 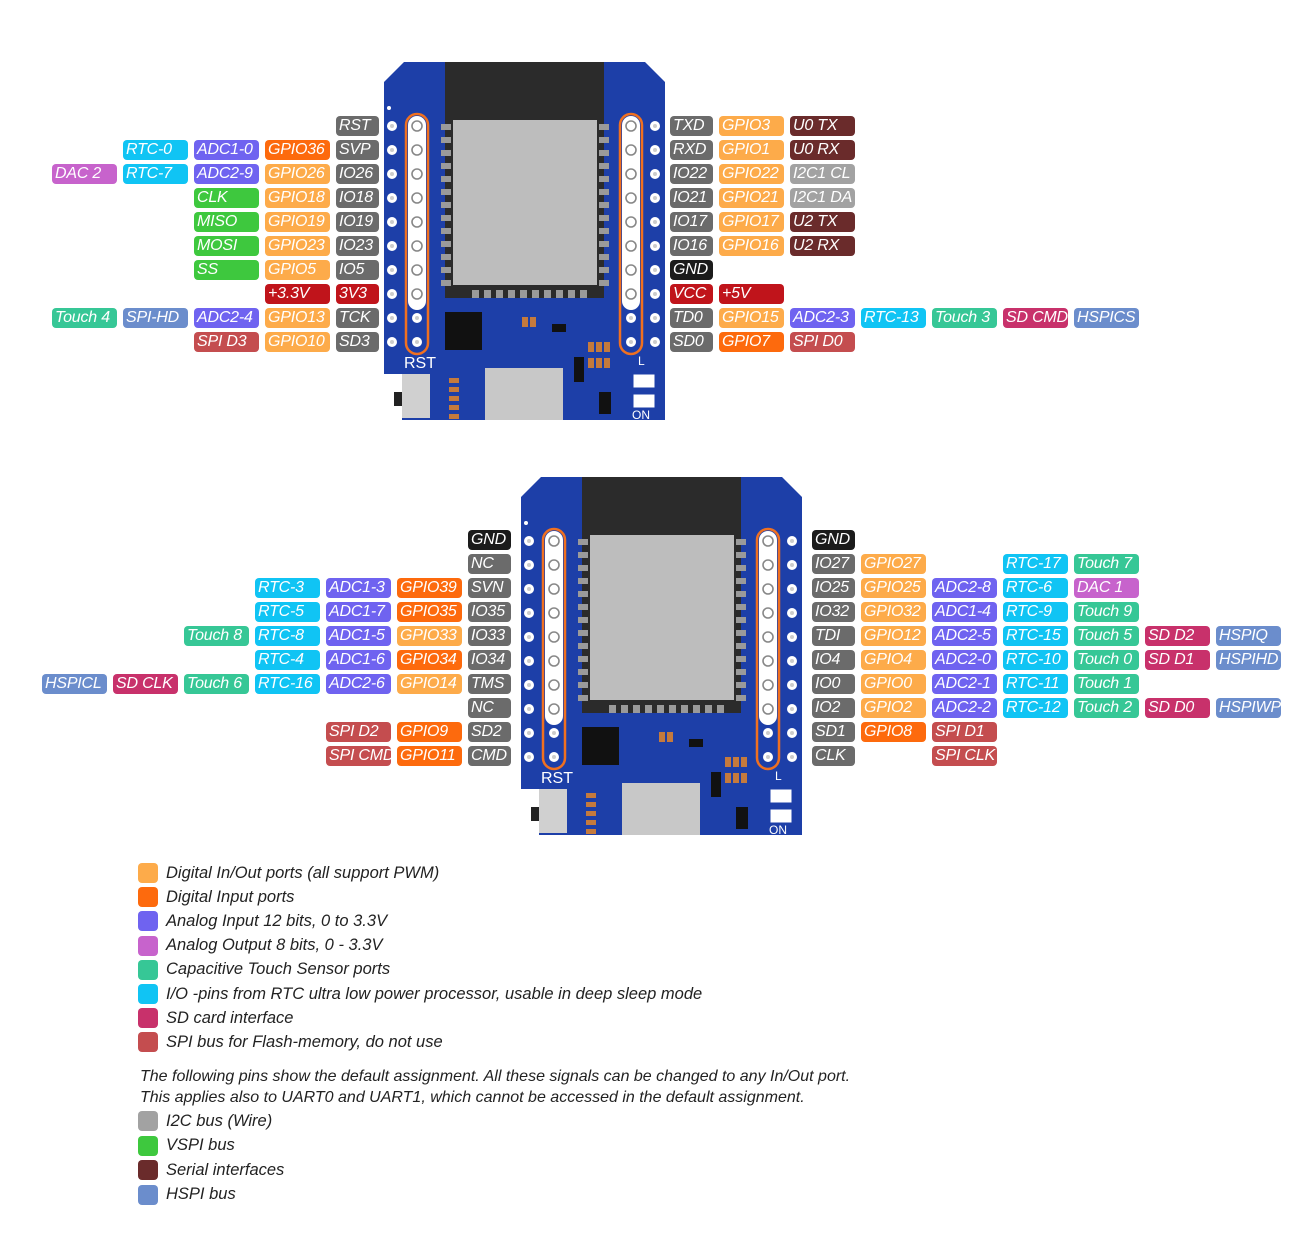 I want to click on pin-label-gpio: GPIO2, so click(x=893, y=708).